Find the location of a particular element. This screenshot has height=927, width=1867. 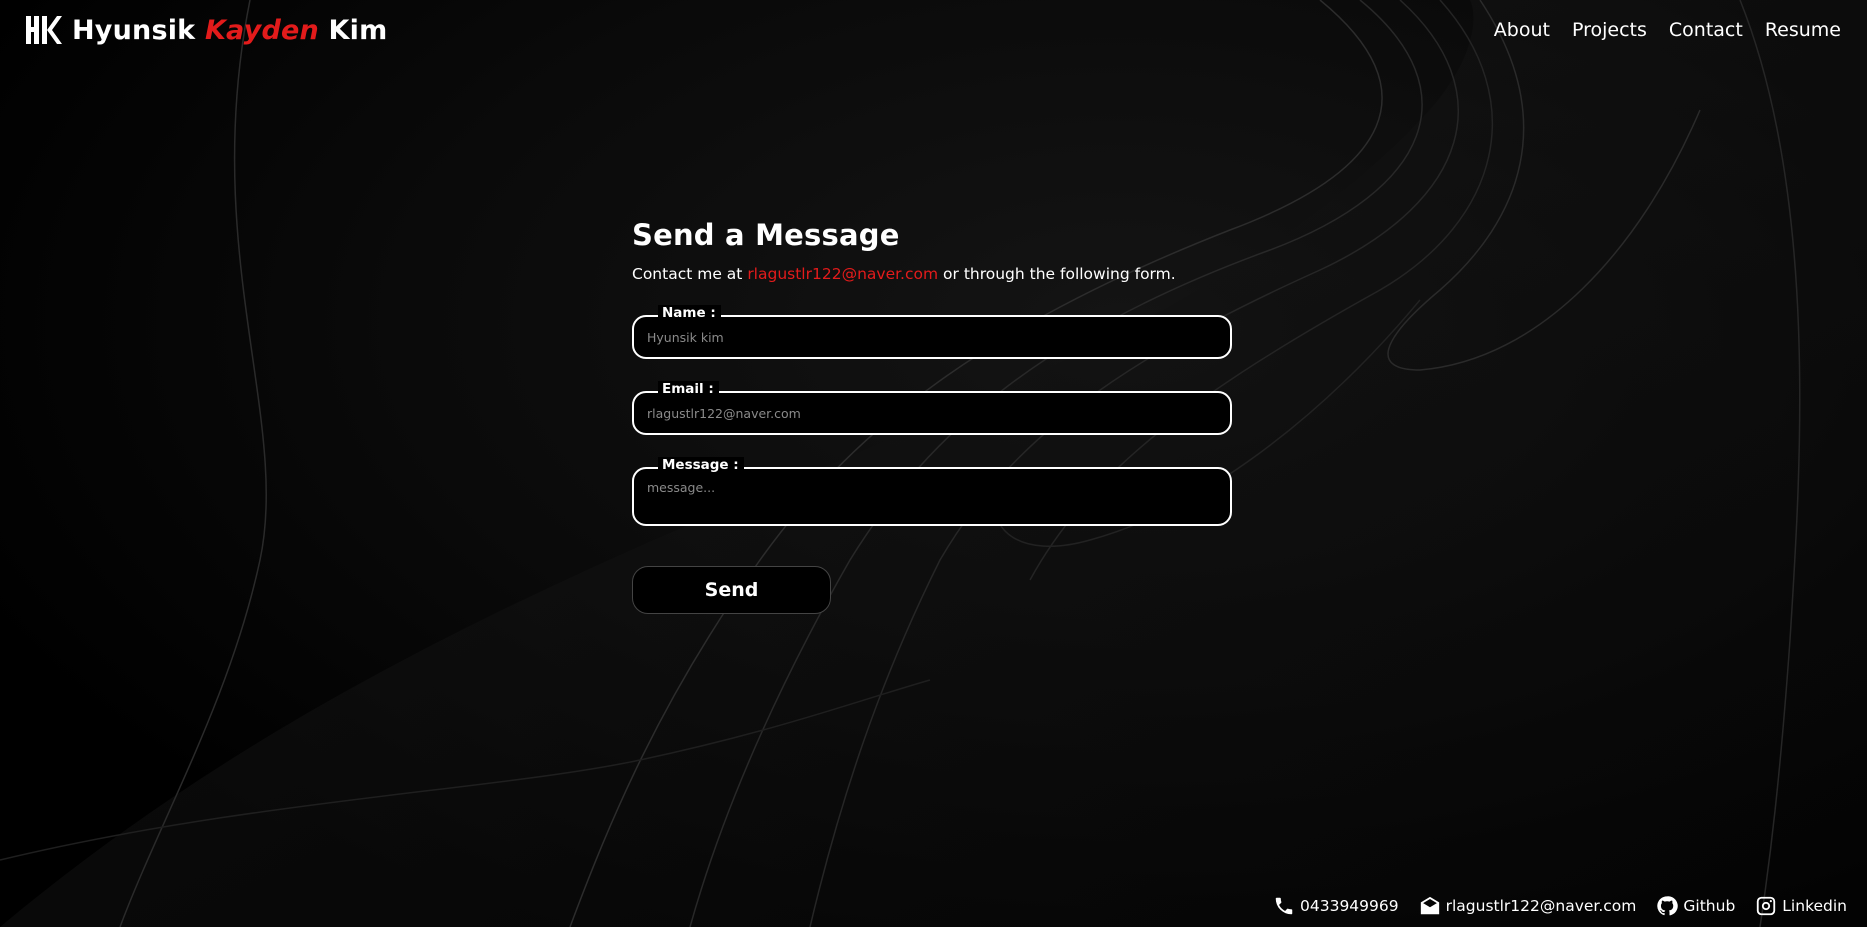

message-field-group: Message : is located at coordinates (932, 493).